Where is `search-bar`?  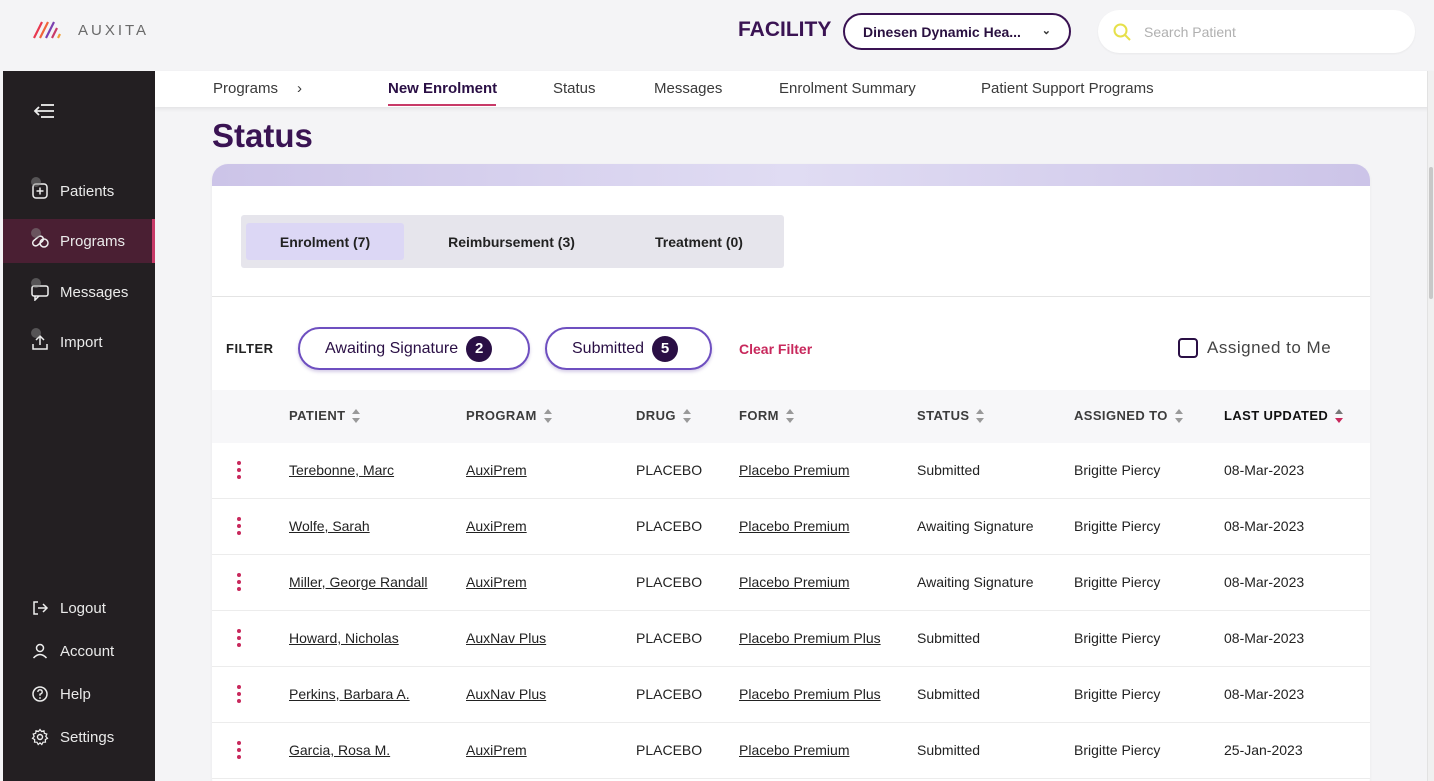
search-bar is located at coordinates (1256, 31).